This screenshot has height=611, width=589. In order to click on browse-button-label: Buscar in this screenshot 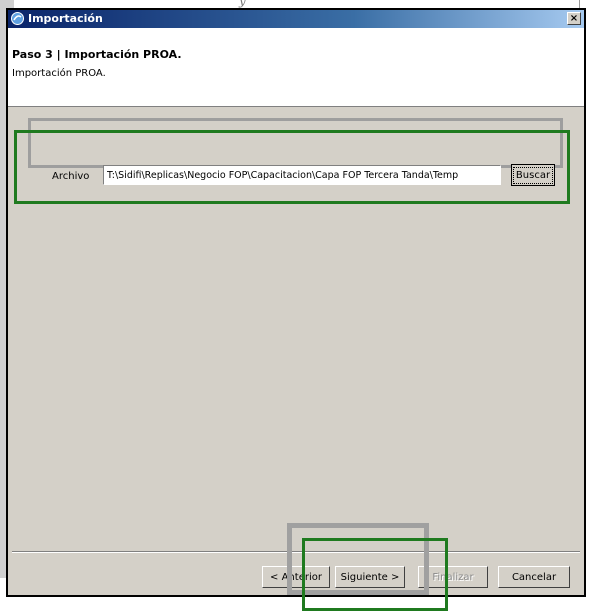, I will do `click(533, 175)`.